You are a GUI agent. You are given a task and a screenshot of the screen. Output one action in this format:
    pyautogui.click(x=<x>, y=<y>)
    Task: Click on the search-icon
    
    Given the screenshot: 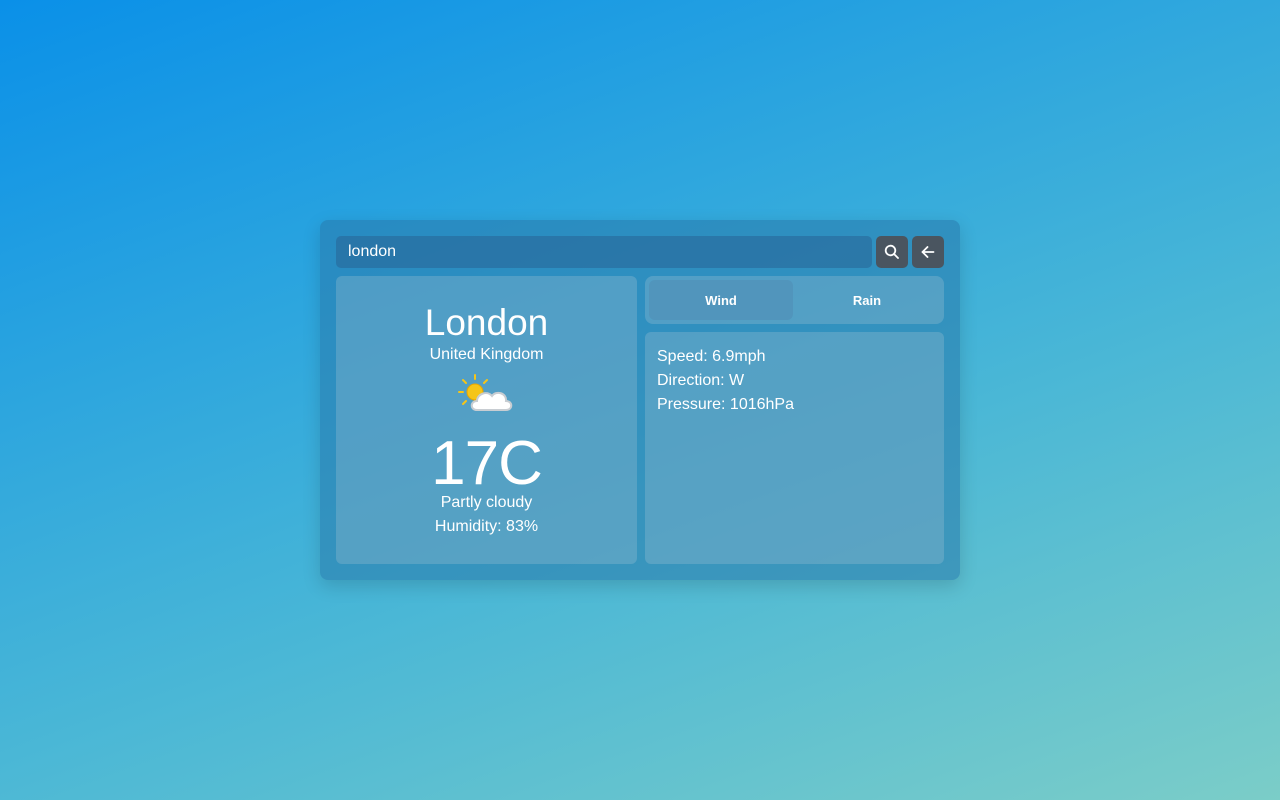 What is the action you would take?
    pyautogui.click(x=891, y=251)
    